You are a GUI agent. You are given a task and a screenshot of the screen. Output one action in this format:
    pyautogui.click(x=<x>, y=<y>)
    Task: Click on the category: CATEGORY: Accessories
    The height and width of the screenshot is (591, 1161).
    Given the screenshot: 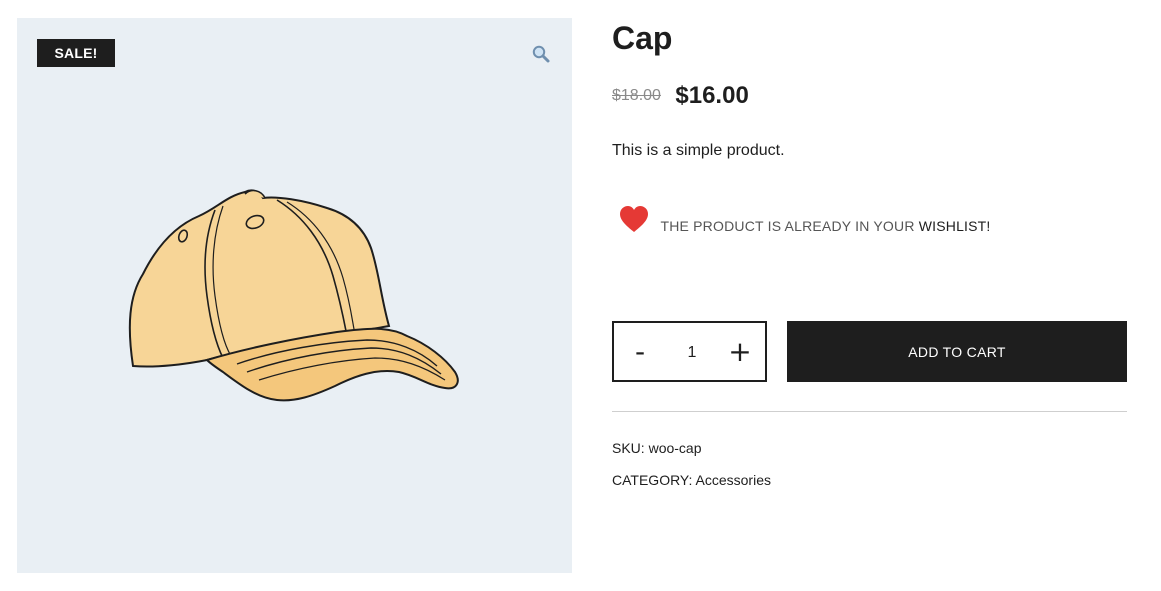 What is the action you would take?
    pyautogui.click(x=691, y=480)
    